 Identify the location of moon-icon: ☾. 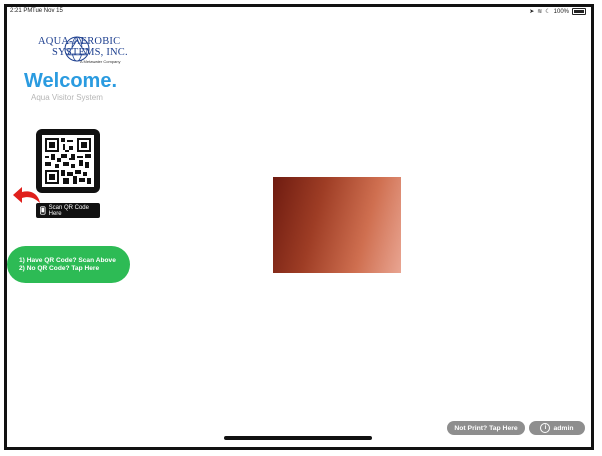
(548, 12).